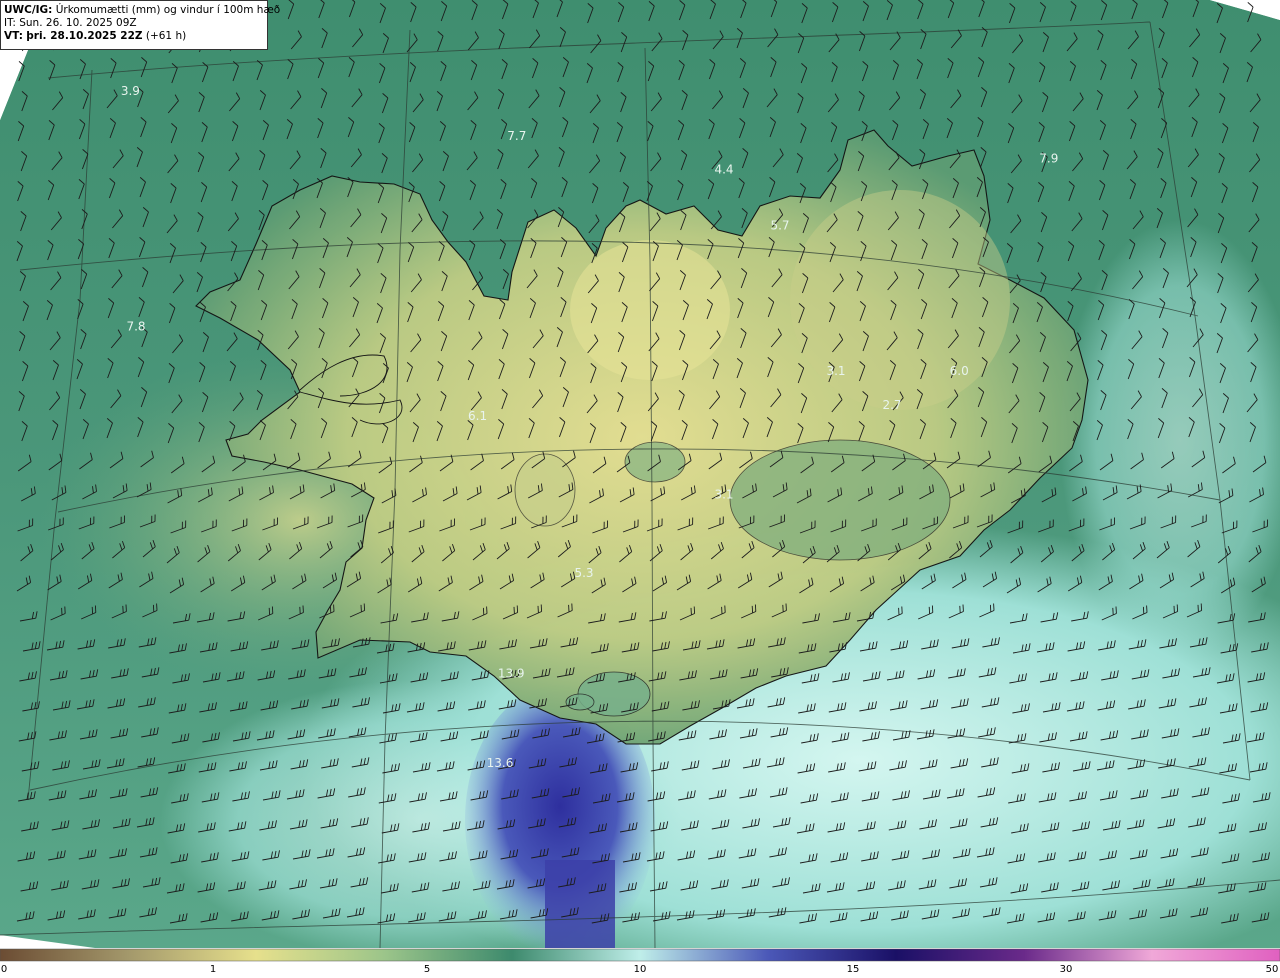  Describe the element at coordinates (640, 963) in the screenshot. I see `colorbar: 0 1 5 10 15 30 50` at that location.